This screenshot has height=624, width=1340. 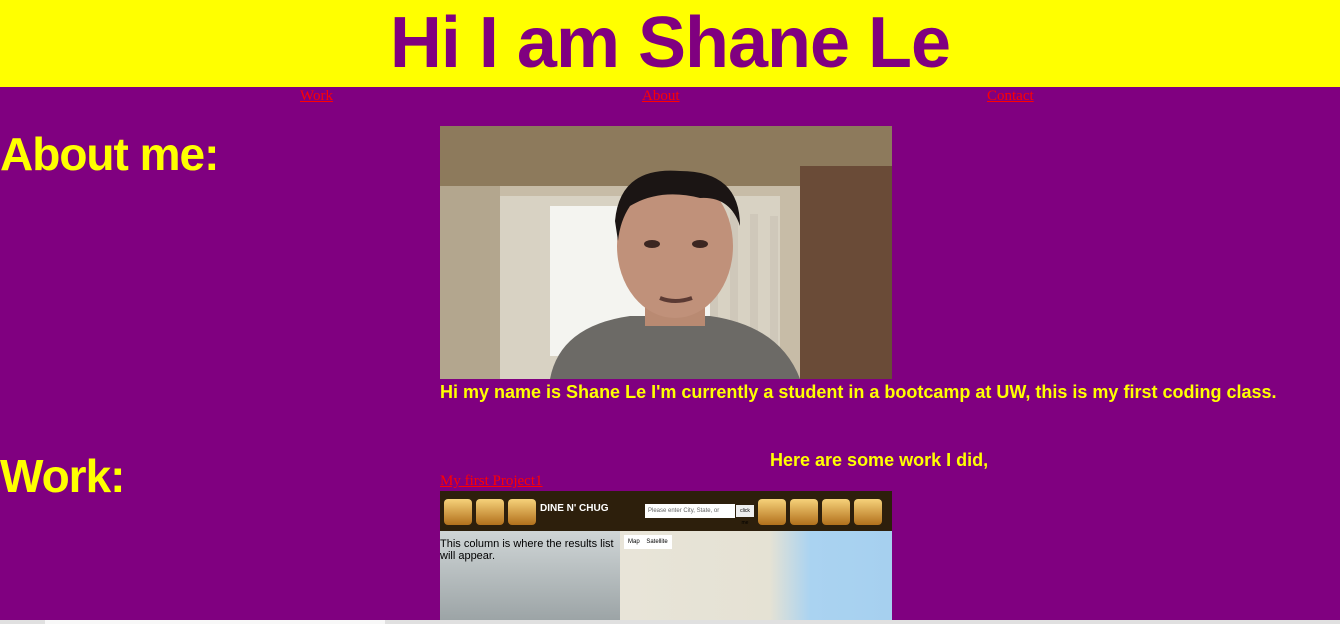 What do you see at coordinates (661, 96) in the screenshot?
I see `nav-link-about: About` at bounding box center [661, 96].